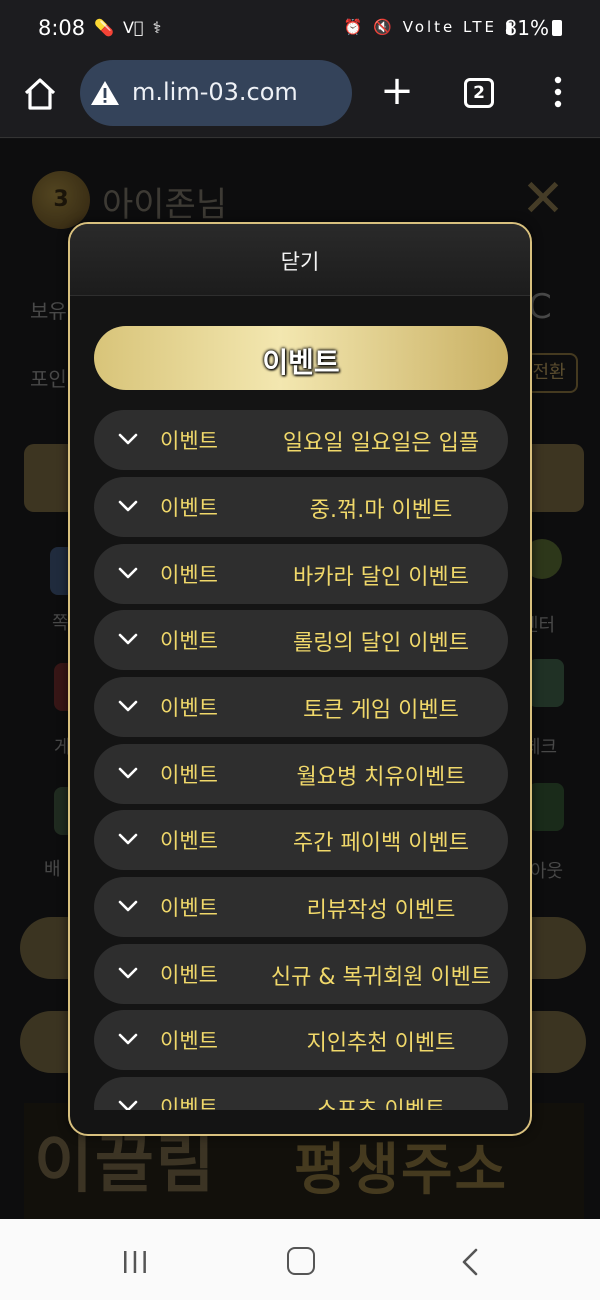 This screenshot has width=600, height=1300. What do you see at coordinates (397, 92) in the screenshot?
I see `new-tab-button: +` at bounding box center [397, 92].